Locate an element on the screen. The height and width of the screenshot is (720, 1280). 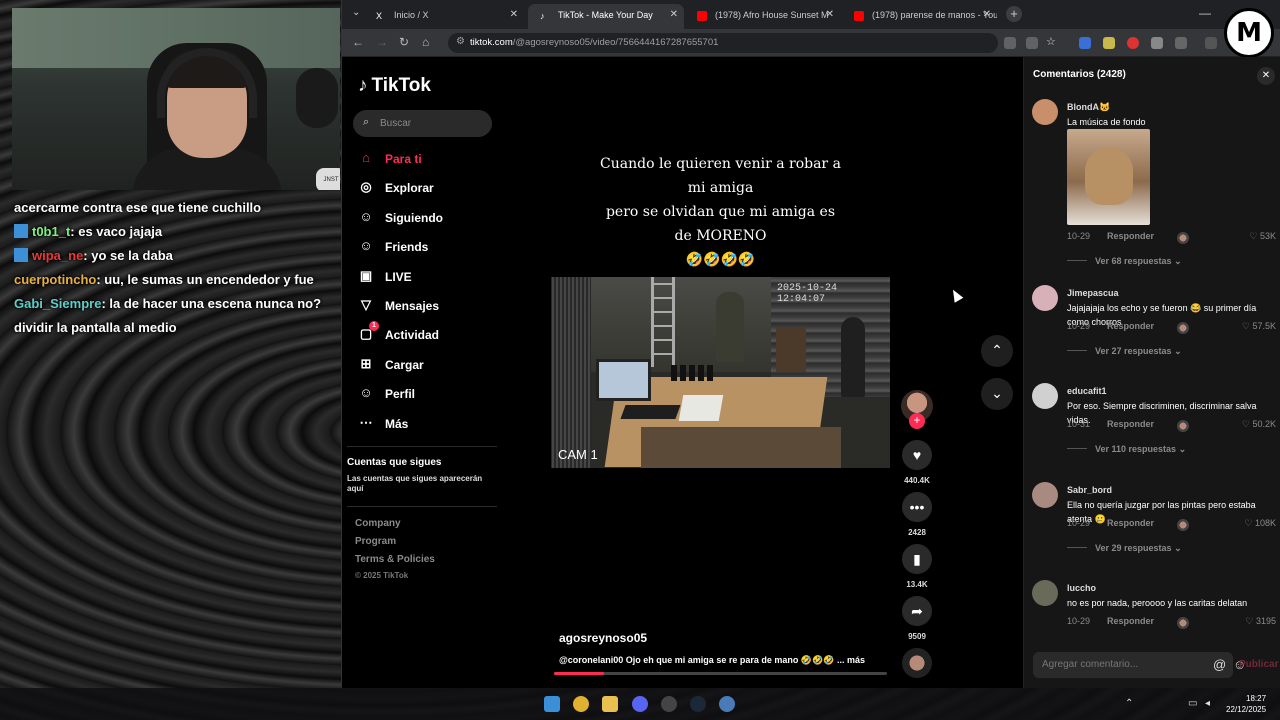
view-replies-button: Ver 29 respuestas ⌄ is located at coordinates (1124, 548).